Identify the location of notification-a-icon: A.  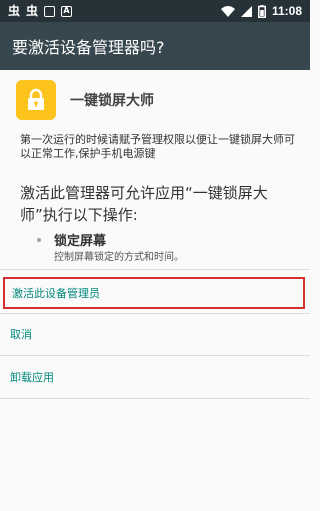
(67, 11).